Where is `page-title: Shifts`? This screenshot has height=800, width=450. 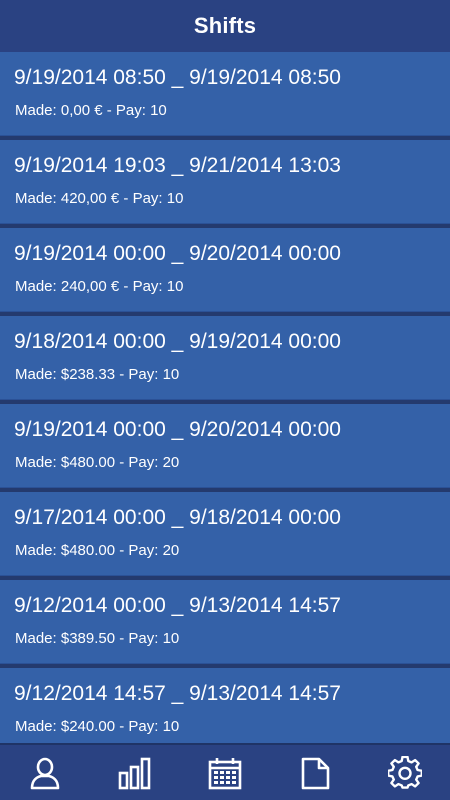 page-title: Shifts is located at coordinates (225, 25).